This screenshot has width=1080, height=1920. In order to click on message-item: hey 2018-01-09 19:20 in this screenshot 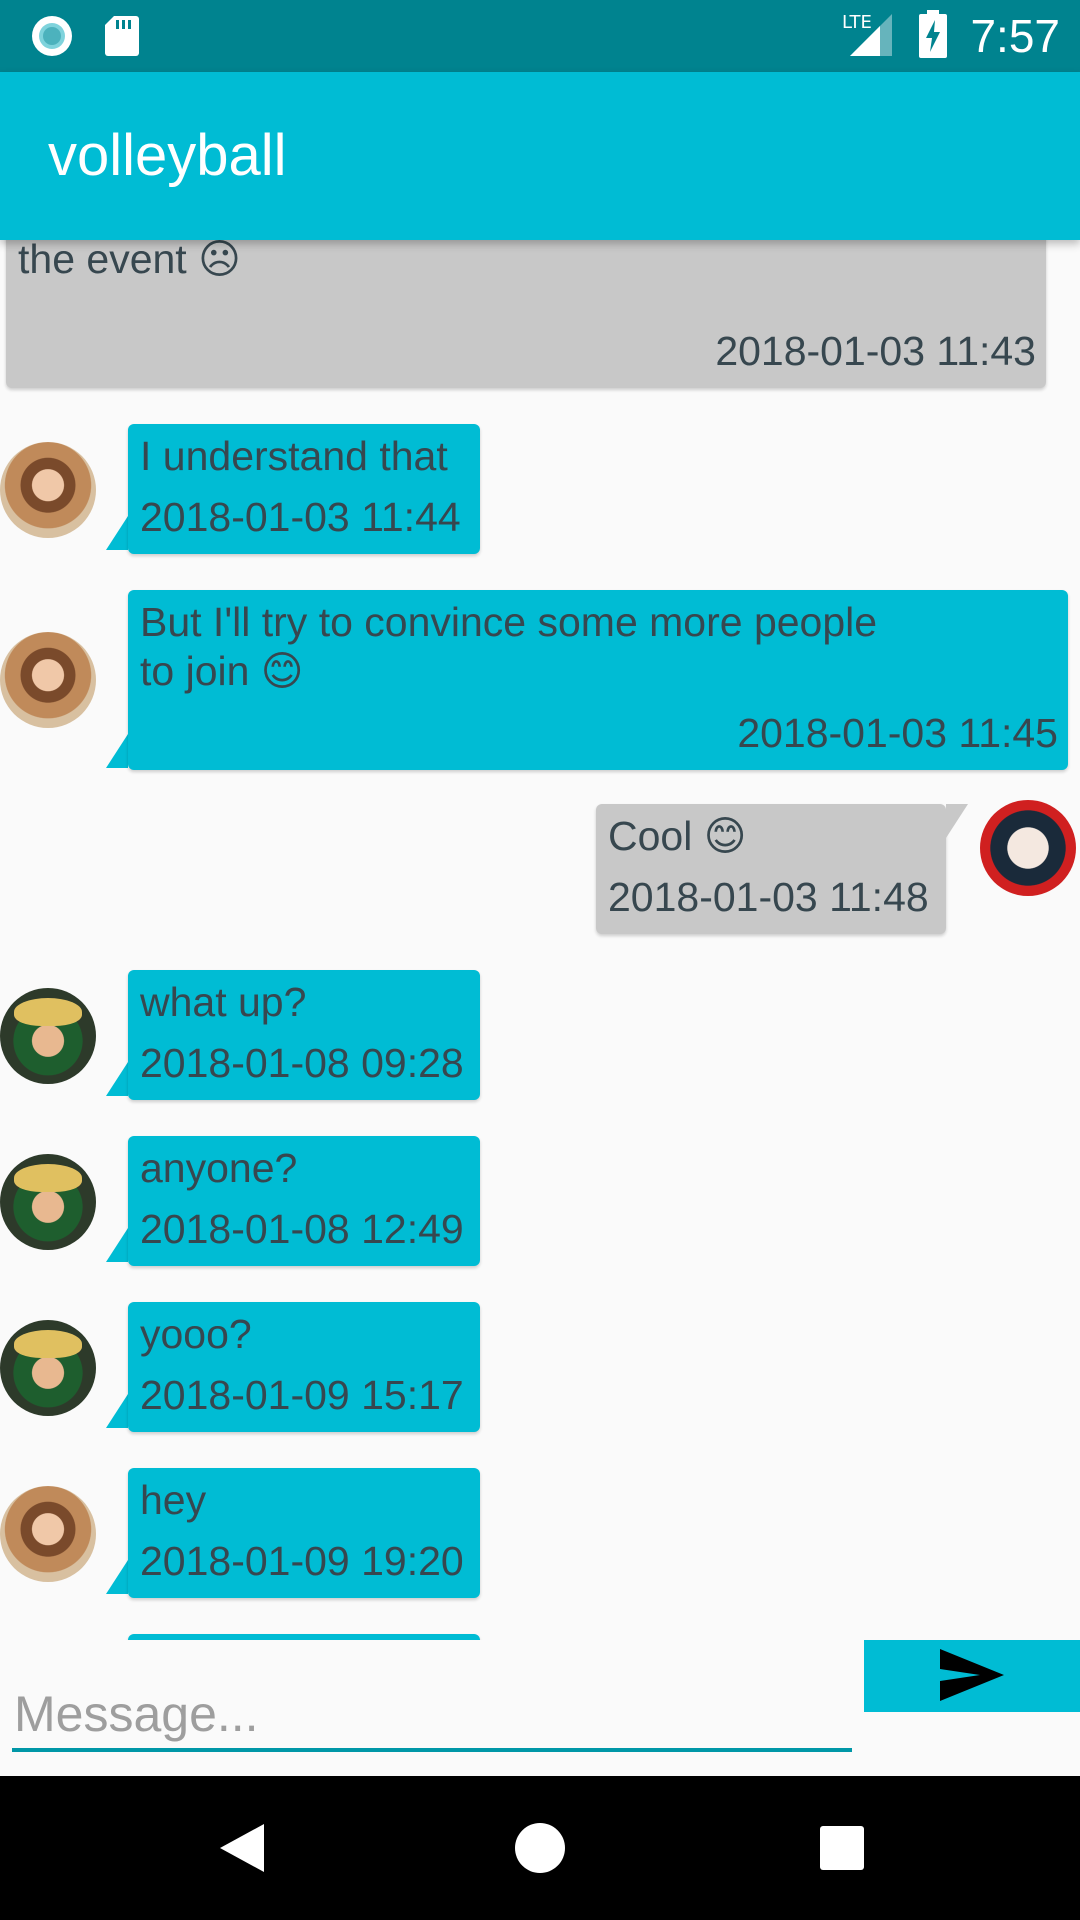, I will do `click(540, 1534)`.